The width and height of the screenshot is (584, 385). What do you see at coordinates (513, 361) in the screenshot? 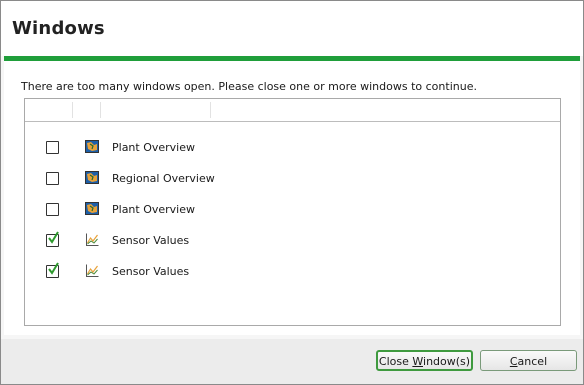
I see `cancel-button-mnemonic: C` at bounding box center [513, 361].